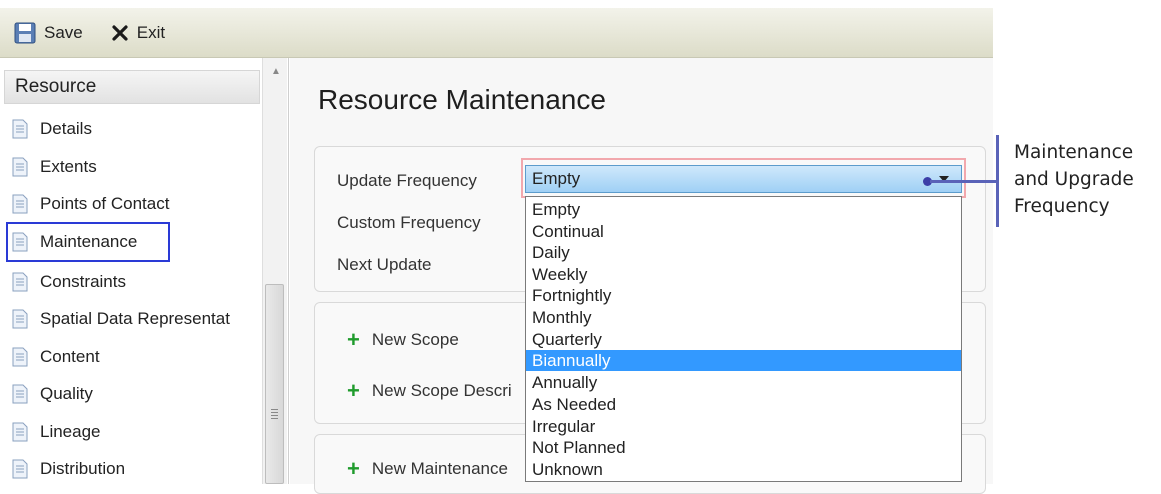  Describe the element at coordinates (137, 432) in the screenshot. I see `sidebar-item-lineage: Lineage` at that location.